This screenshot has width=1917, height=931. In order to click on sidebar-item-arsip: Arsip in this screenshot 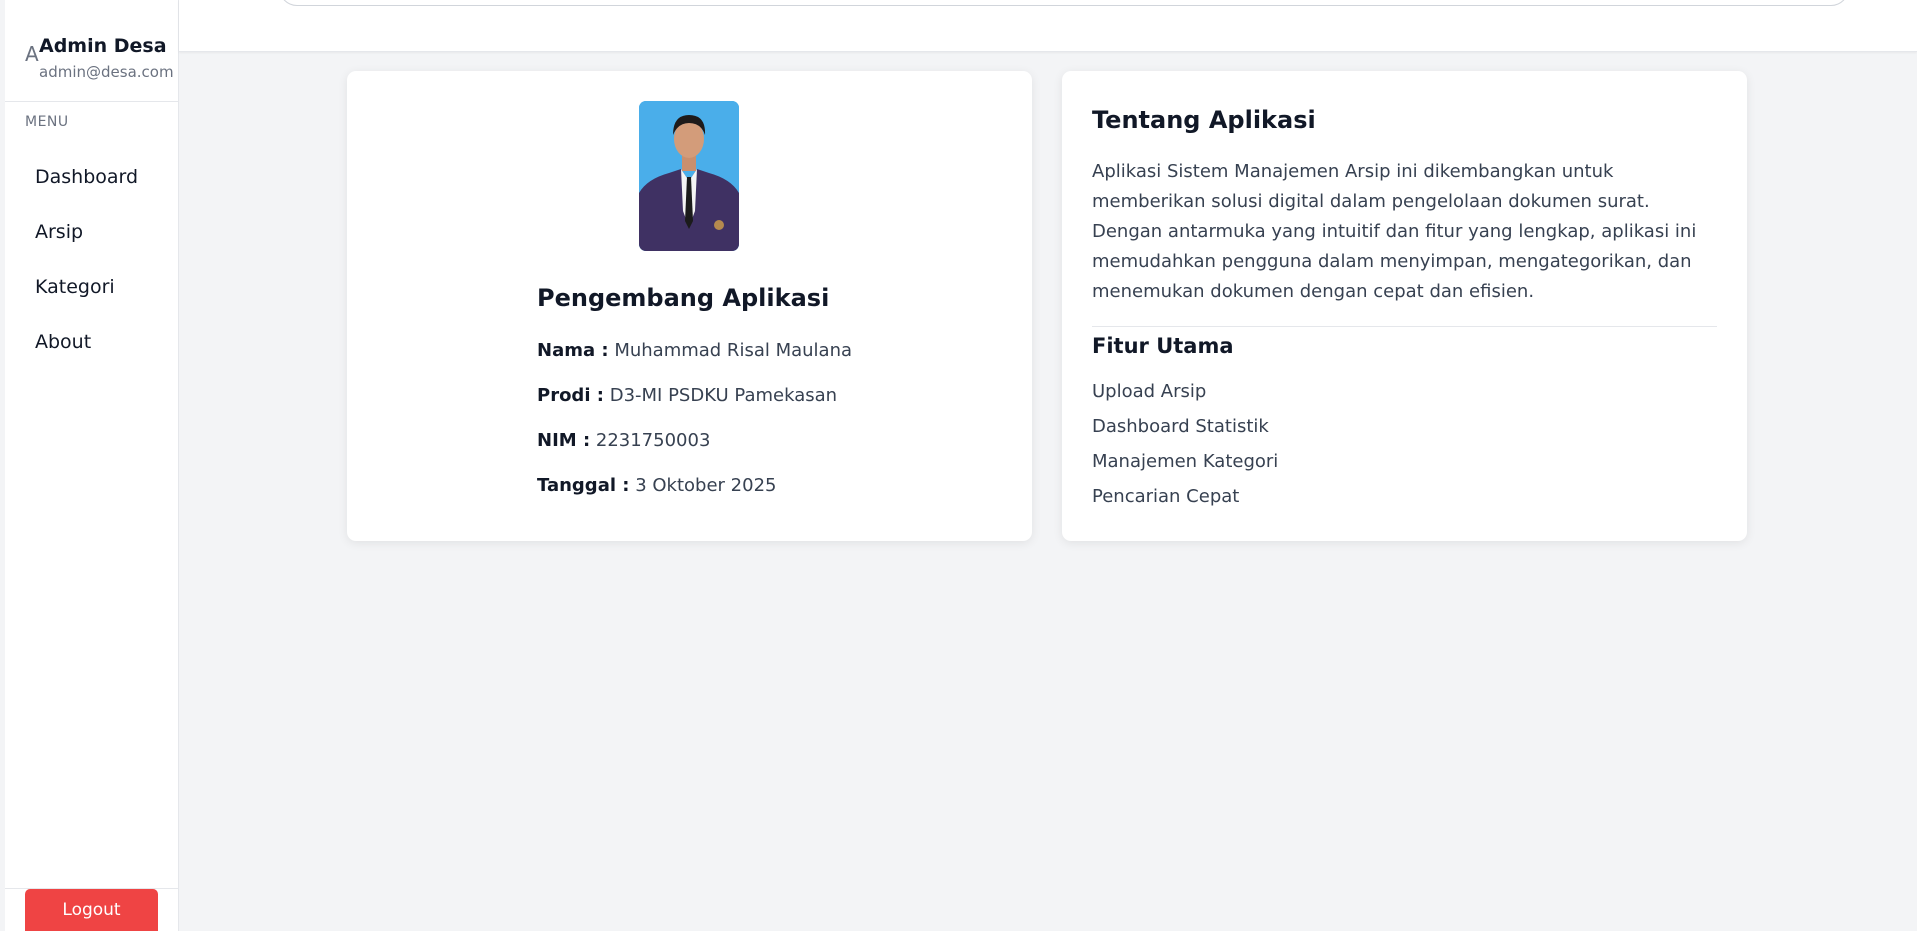, I will do `click(59, 232)`.